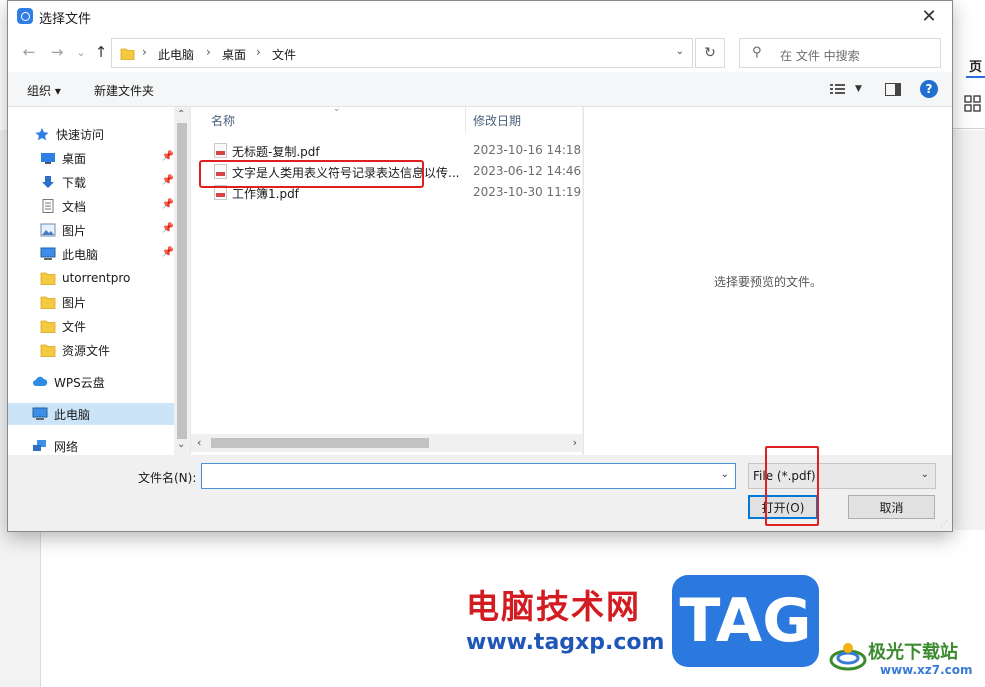 This screenshot has height=687, width=985. I want to click on search-input: ⚲ 在 文件 中搜索, so click(840, 53).